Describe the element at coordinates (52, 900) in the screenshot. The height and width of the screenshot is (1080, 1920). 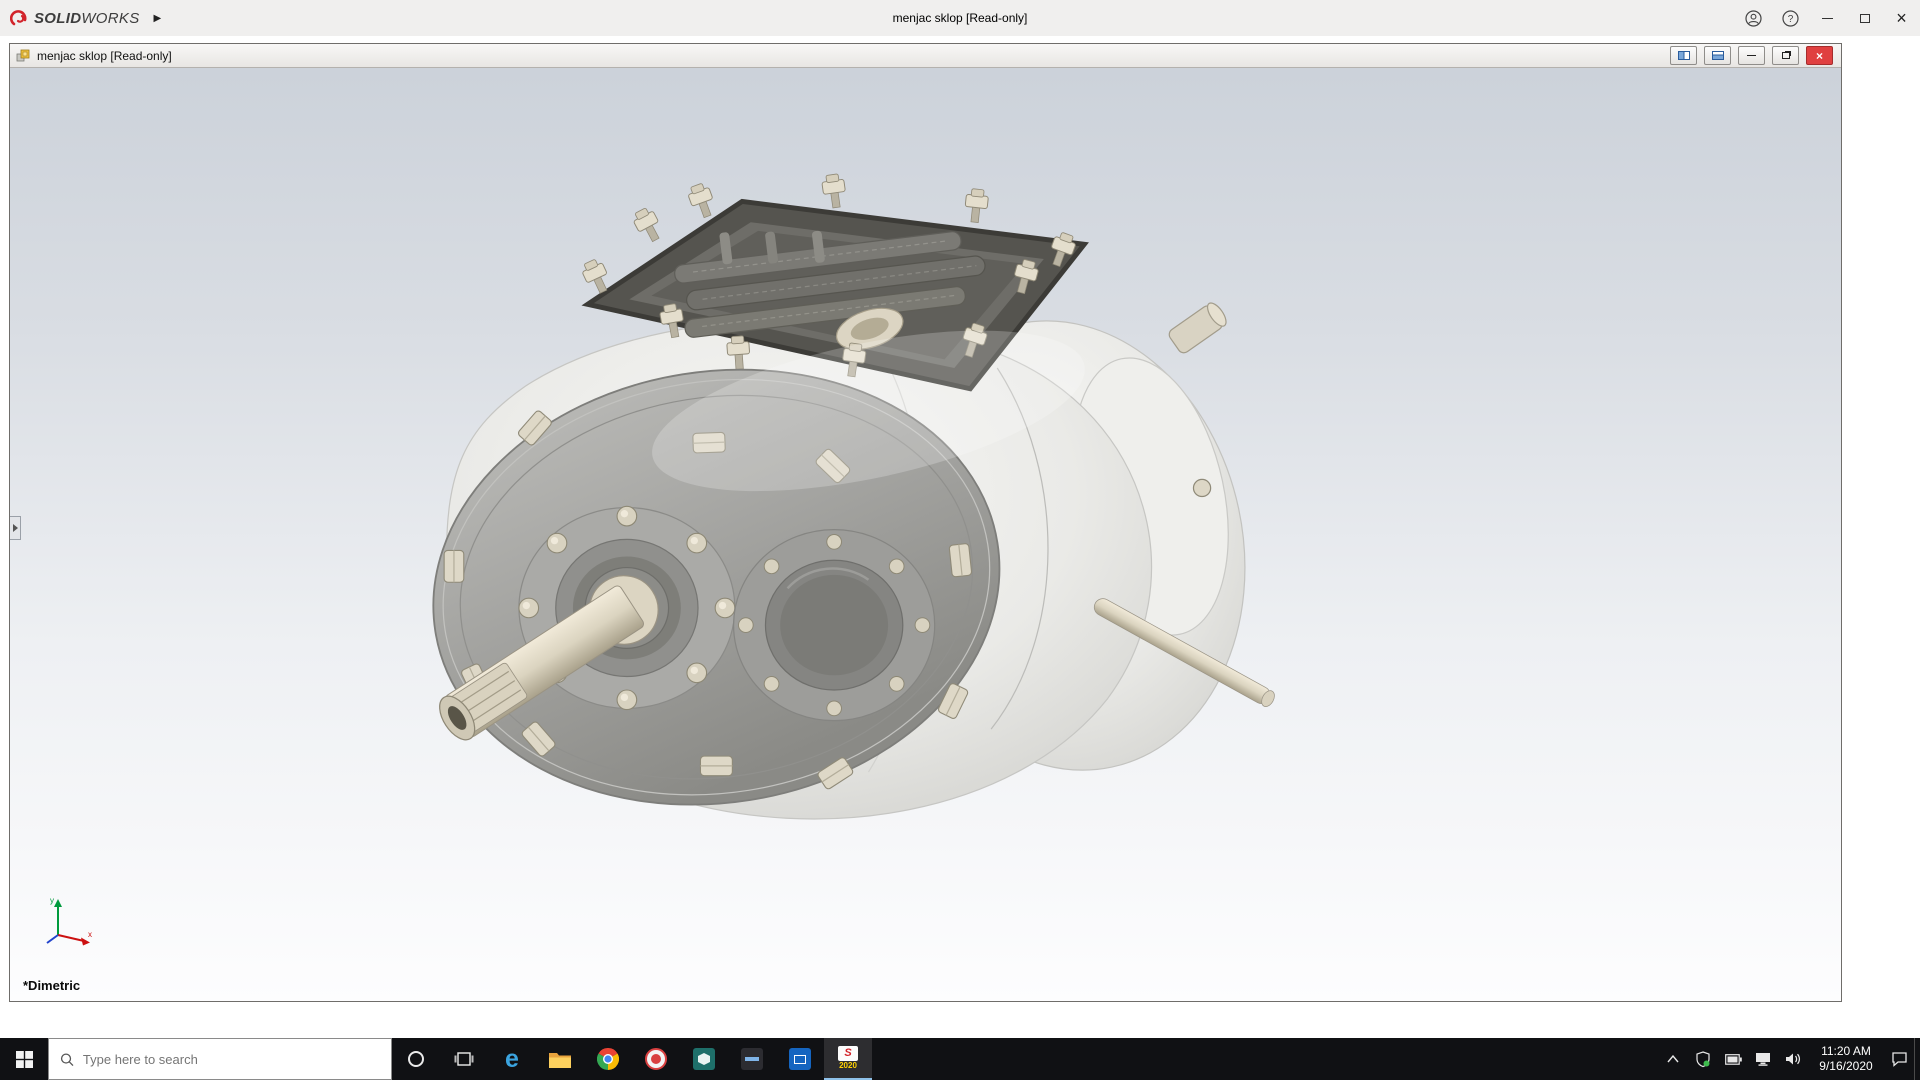
I see `triad-y-label: y` at that location.